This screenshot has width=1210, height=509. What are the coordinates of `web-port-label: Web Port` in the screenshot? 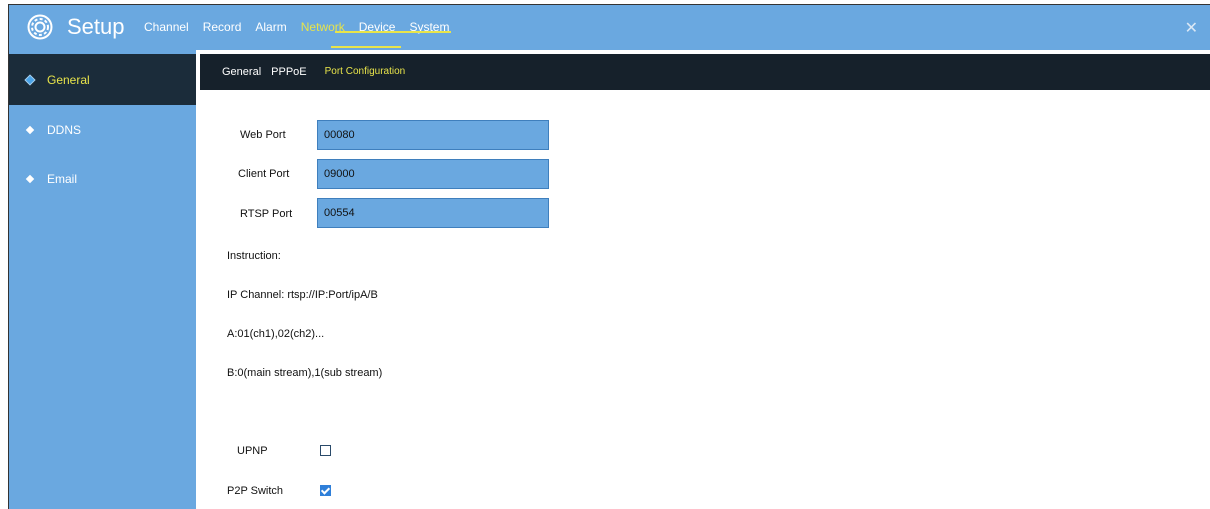 It's located at (263, 135).